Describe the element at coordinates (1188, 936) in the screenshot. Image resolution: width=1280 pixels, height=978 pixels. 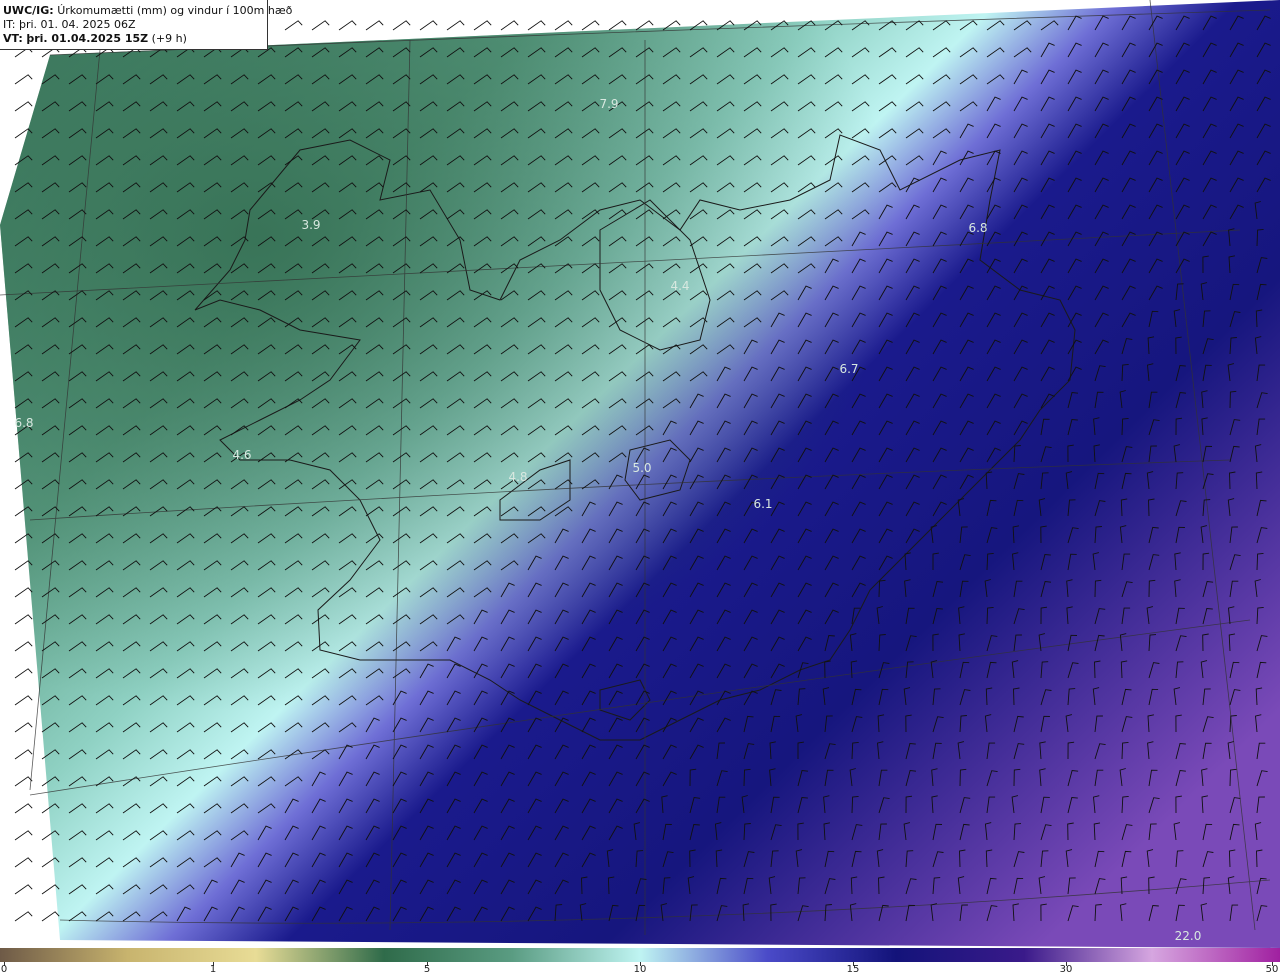
I see `map-value-label: 22.0` at that location.